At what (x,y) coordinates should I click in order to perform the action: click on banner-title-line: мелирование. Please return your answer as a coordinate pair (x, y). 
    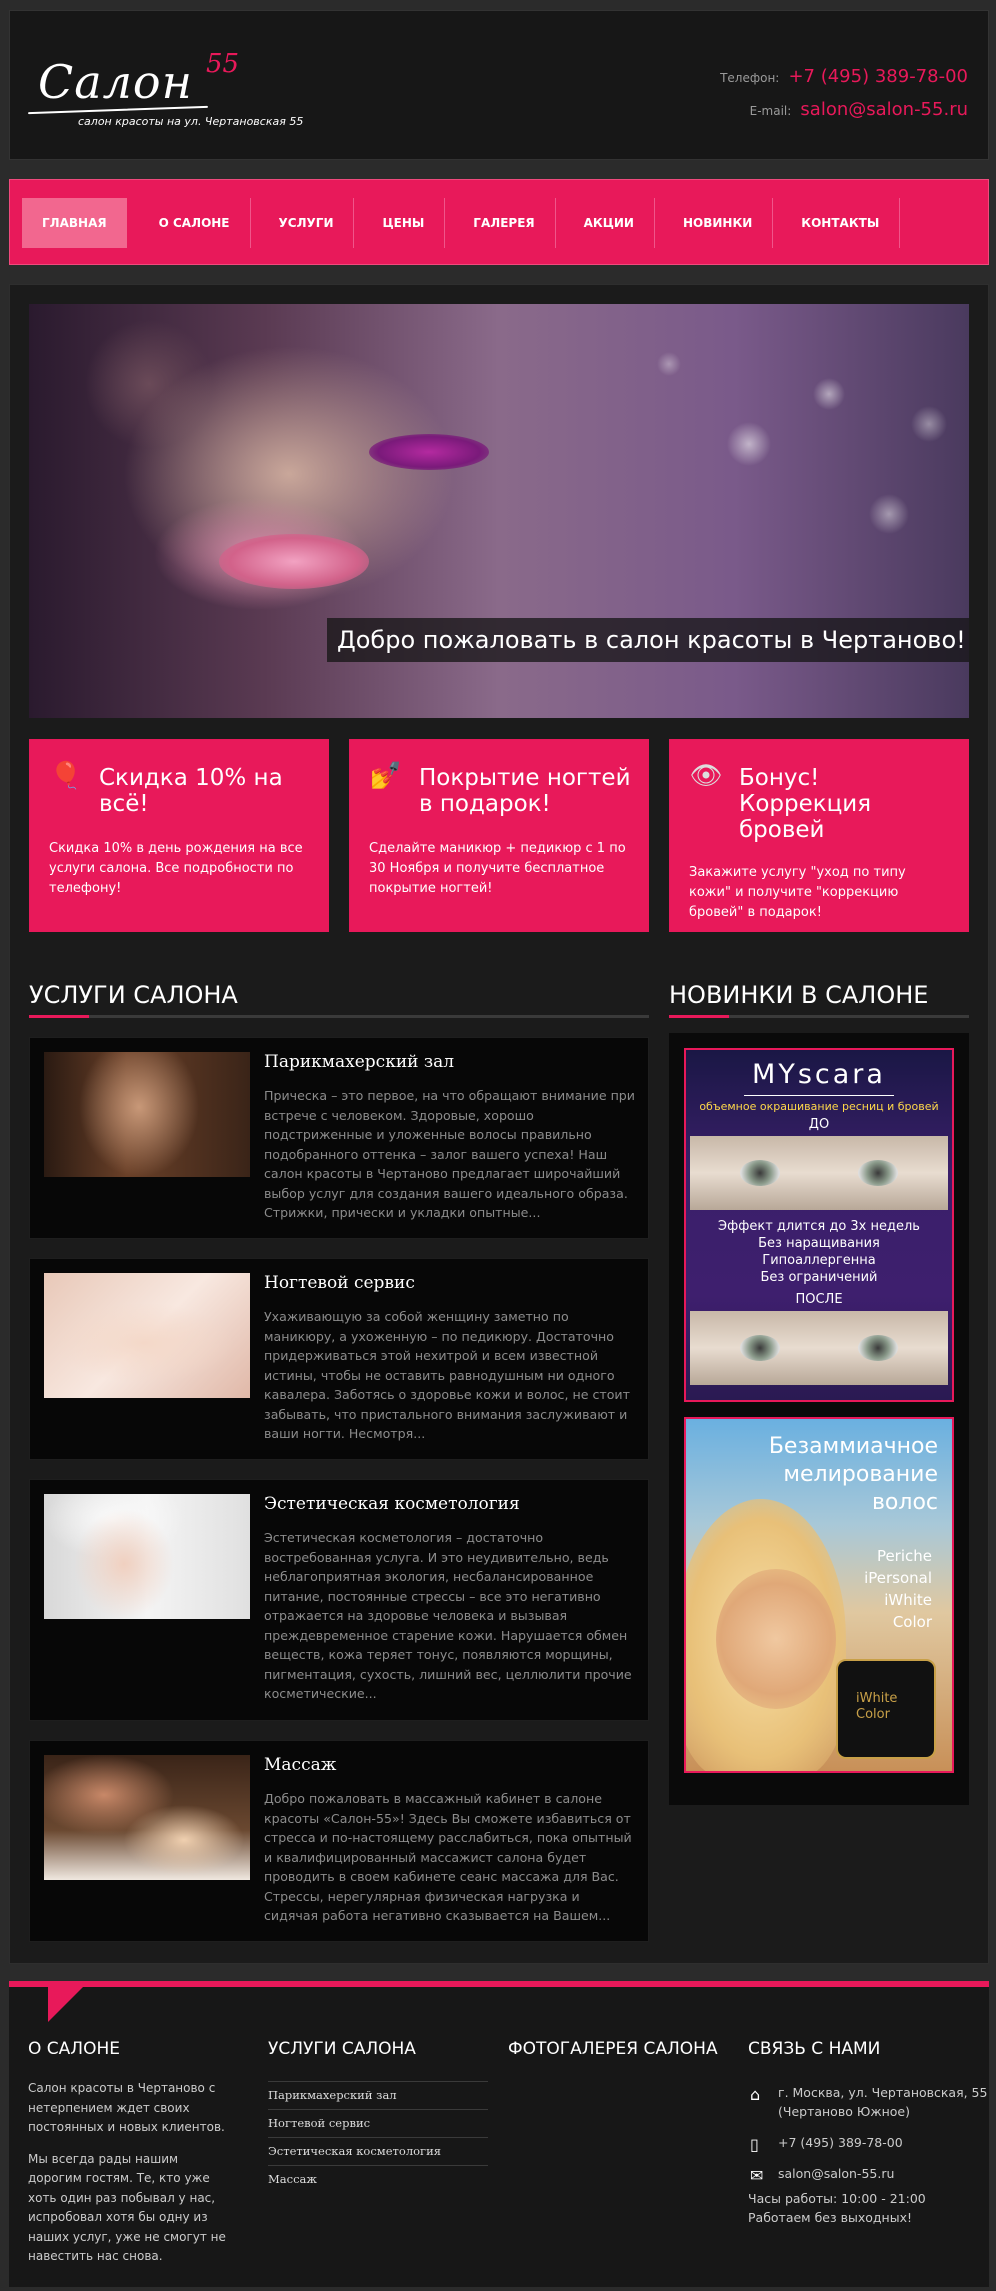
    Looking at the image, I should click on (860, 1474).